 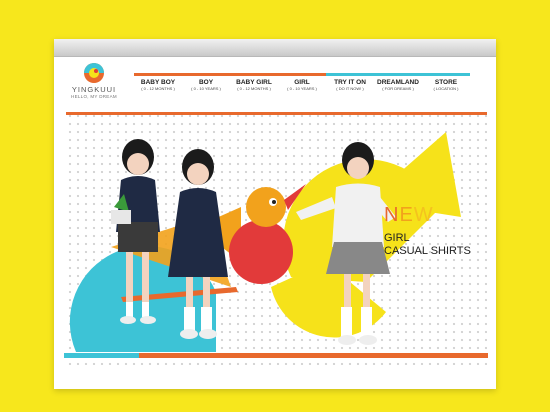 I want to click on nav-label: GIRL, so click(x=302, y=82).